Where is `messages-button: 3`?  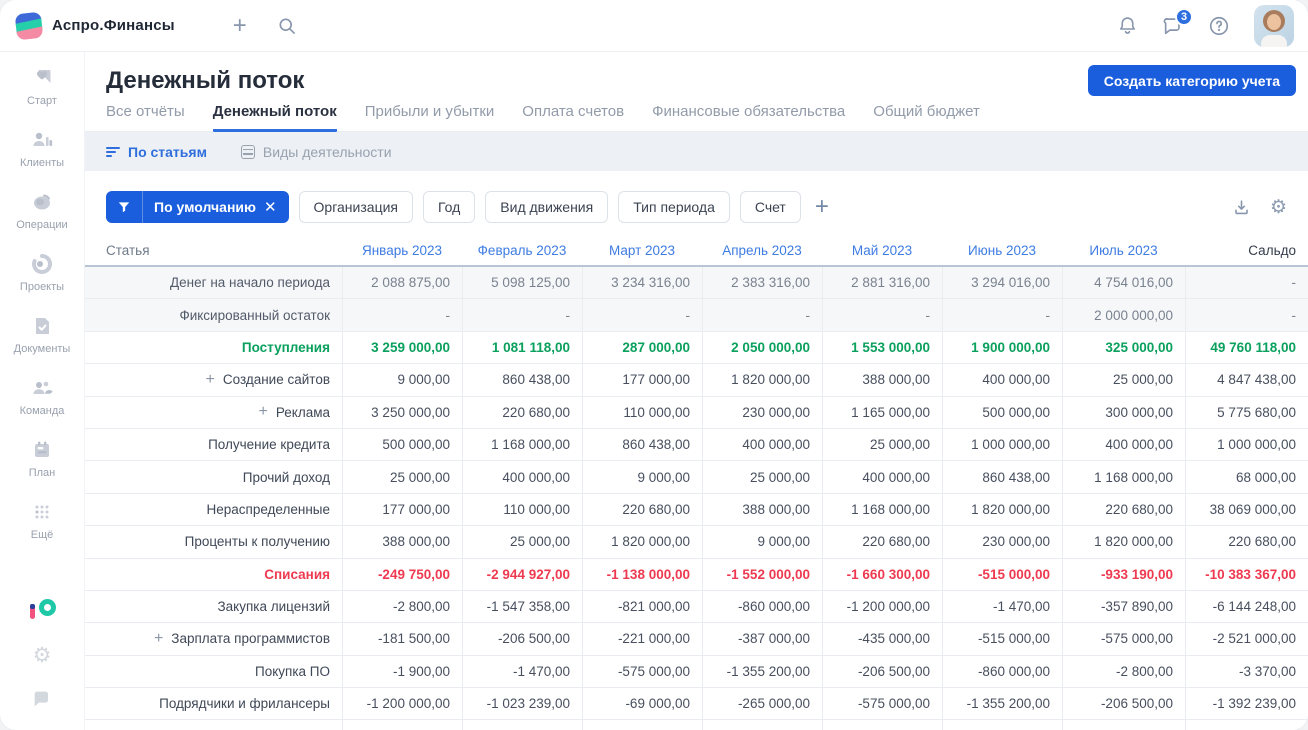 messages-button: 3 is located at coordinates (1177, 22).